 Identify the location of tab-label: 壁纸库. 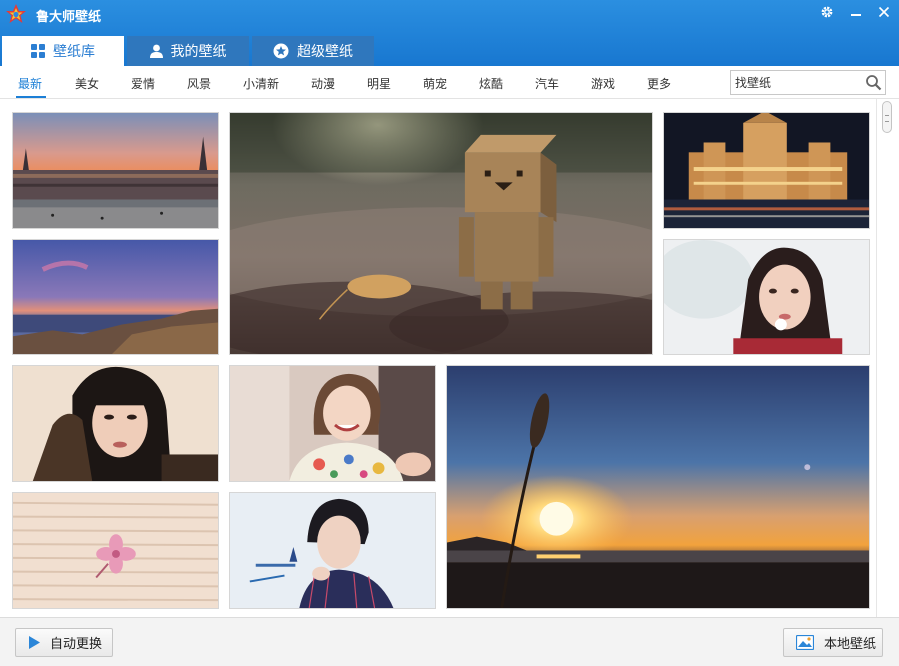
(74, 52).